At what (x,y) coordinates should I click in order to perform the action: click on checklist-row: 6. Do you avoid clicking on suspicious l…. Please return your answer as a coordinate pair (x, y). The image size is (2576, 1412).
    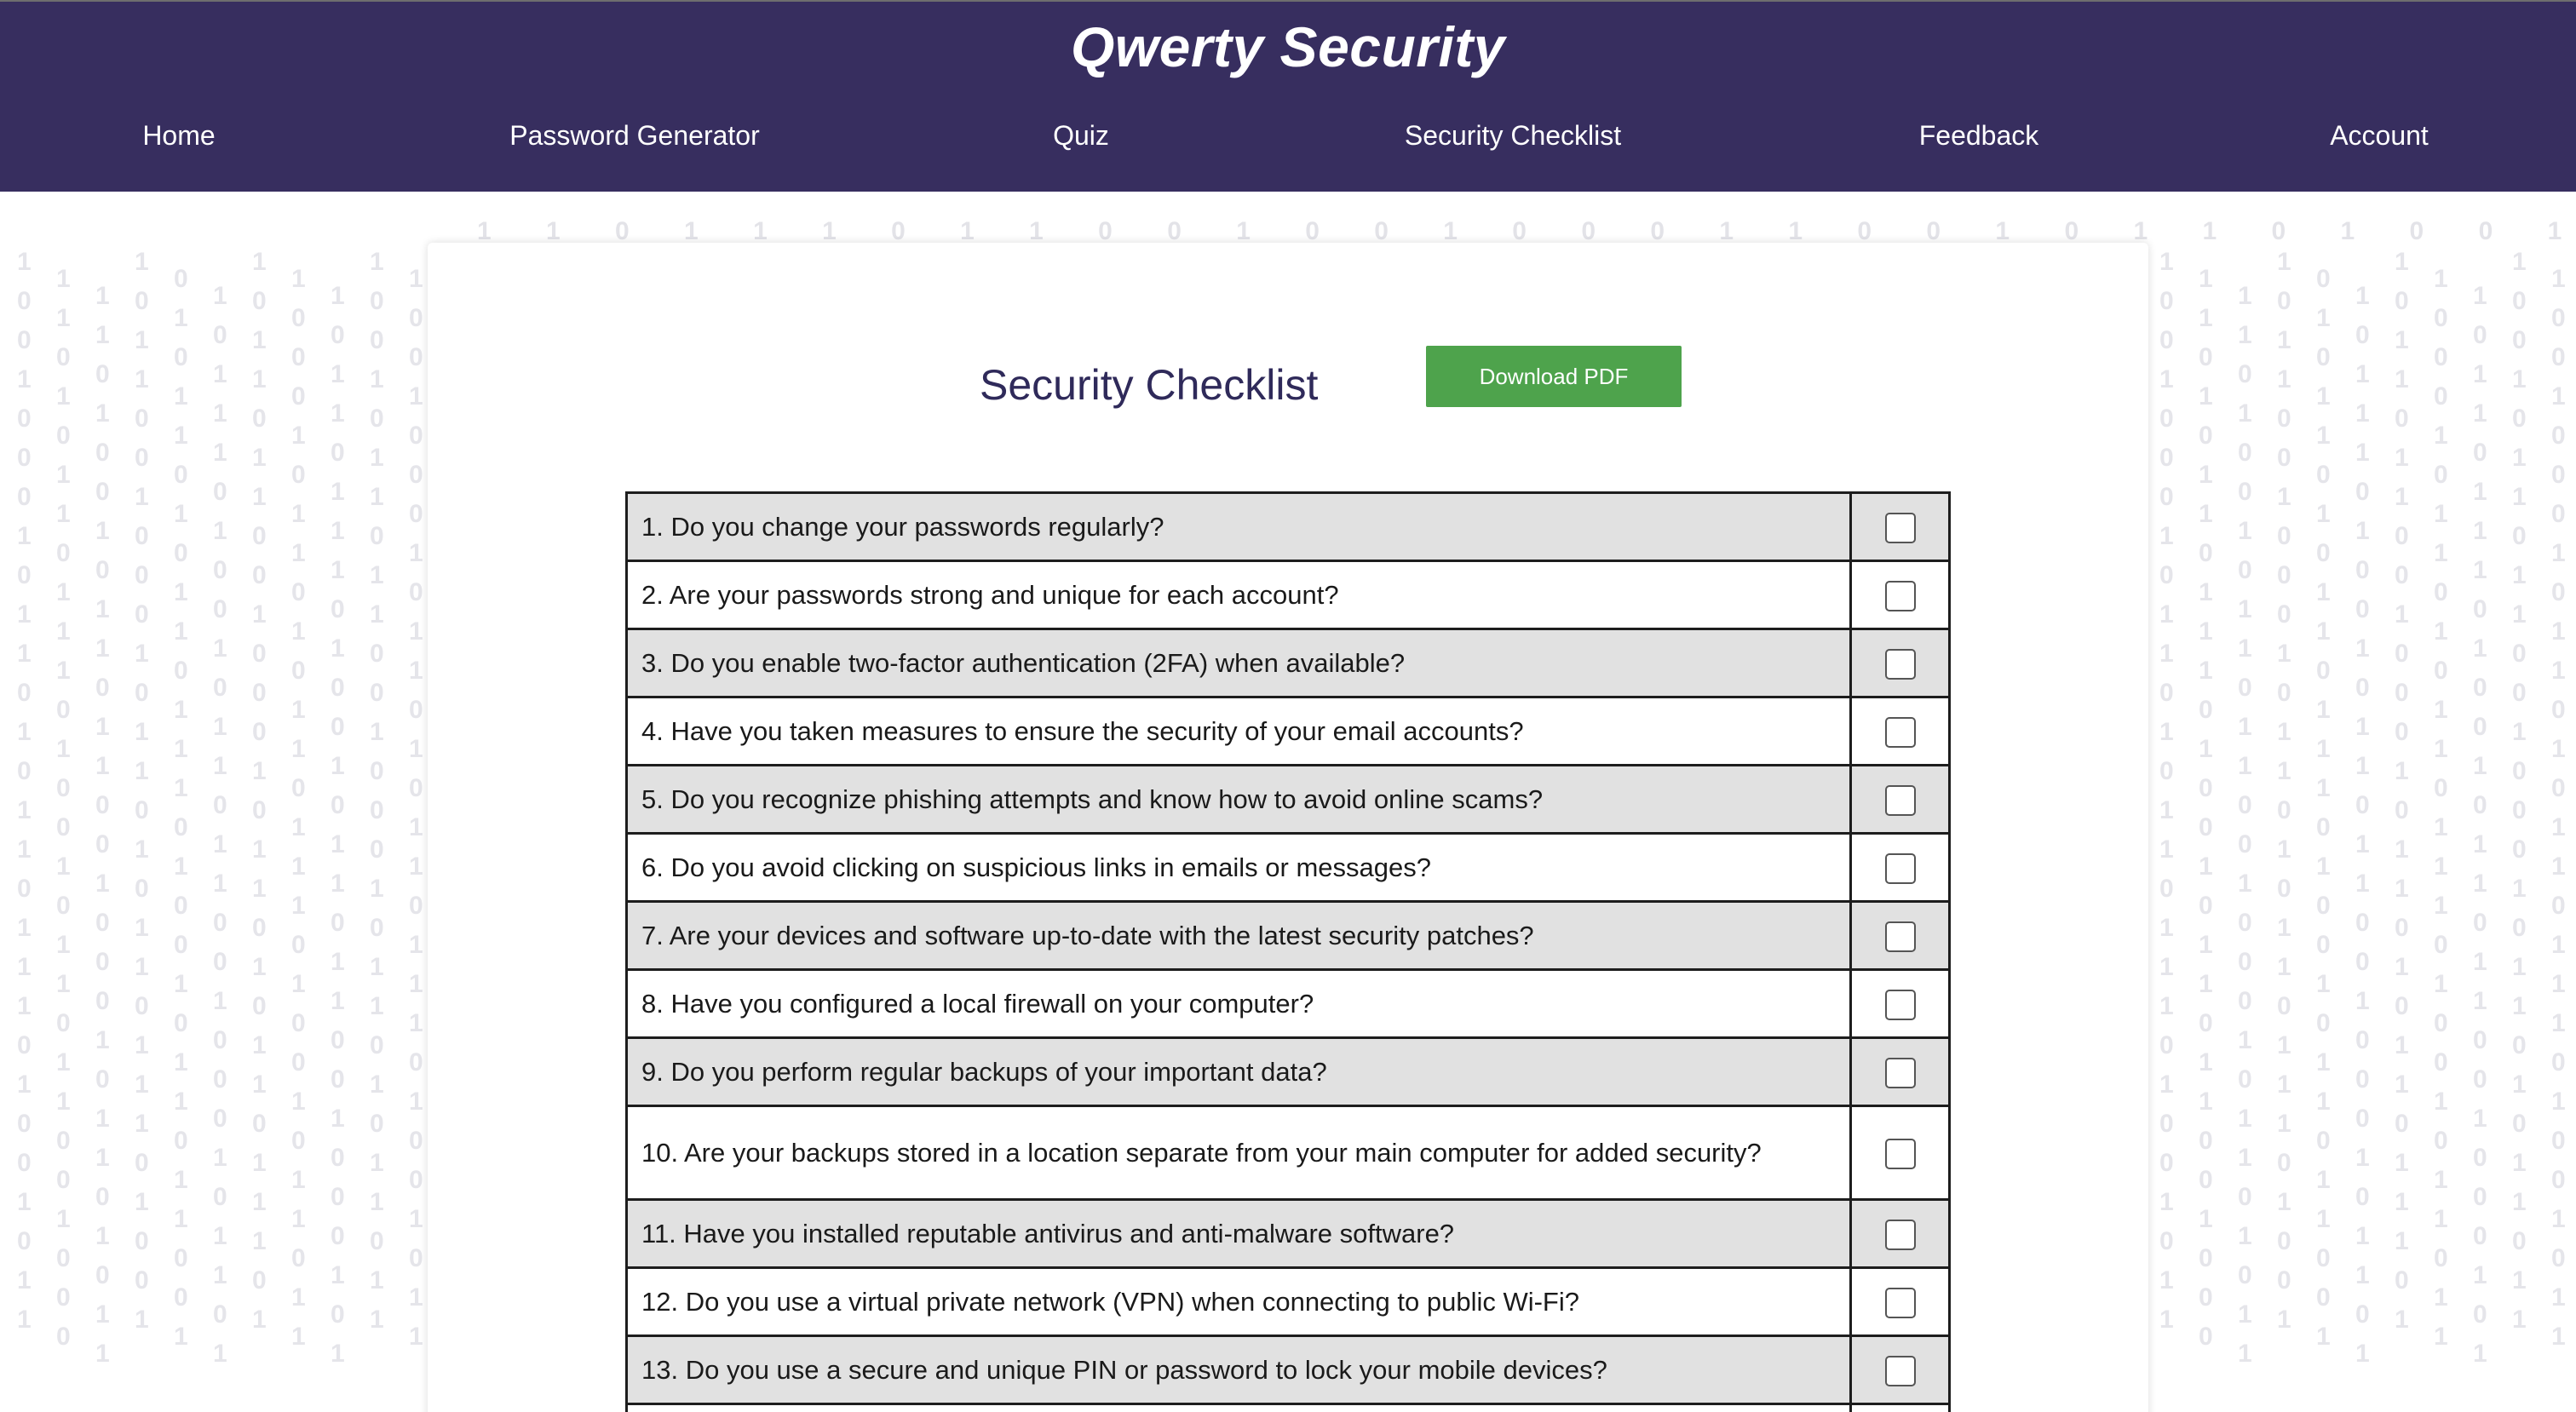
    Looking at the image, I should click on (1288, 867).